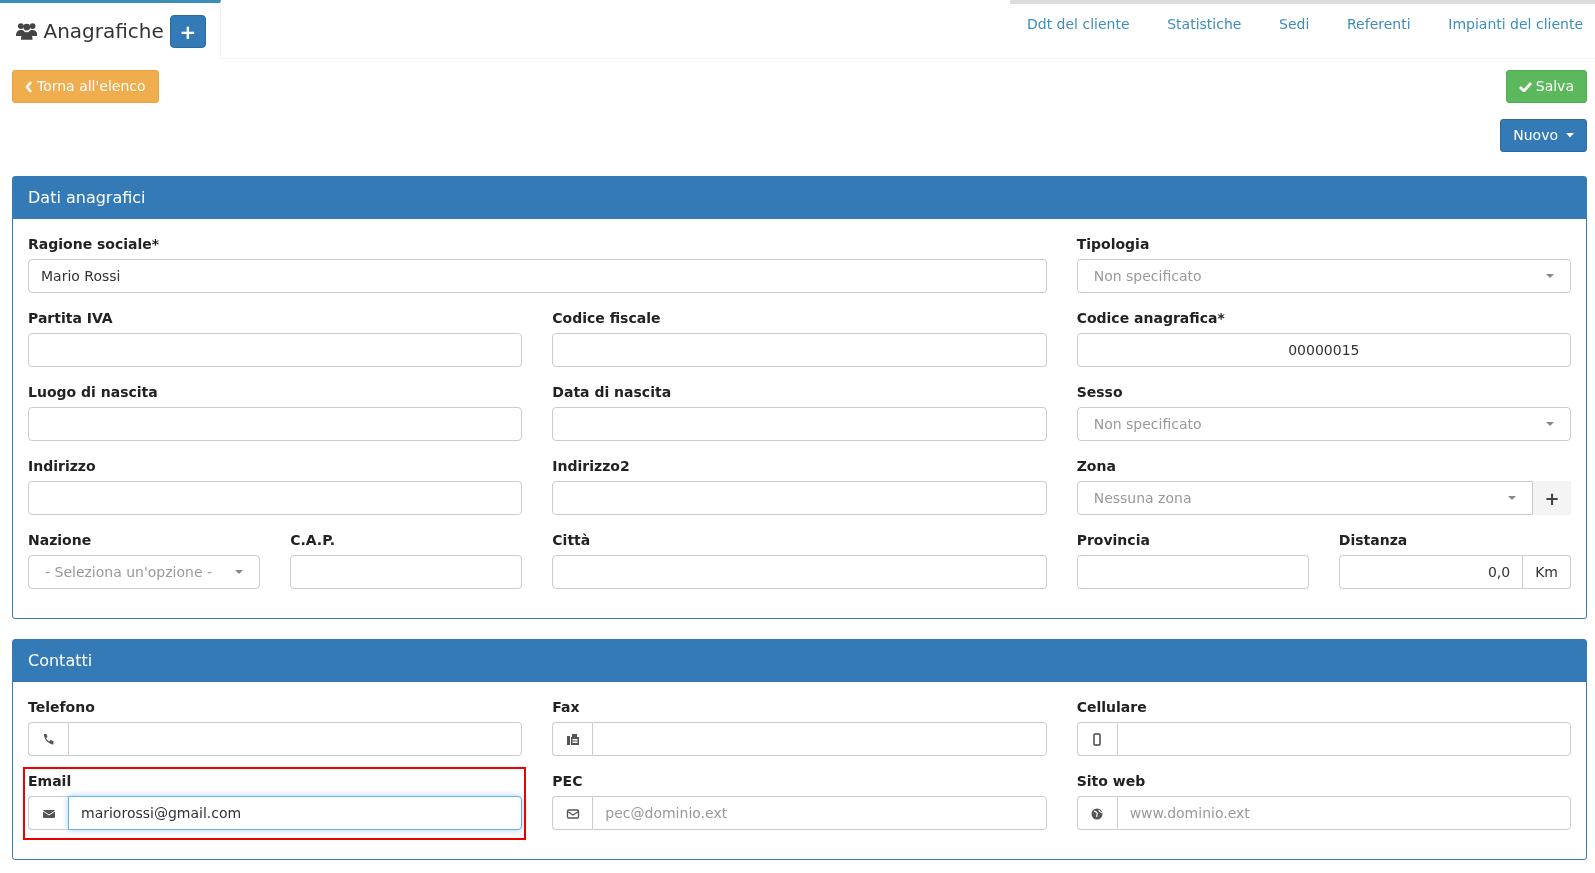 This screenshot has width=1595, height=873. Describe the element at coordinates (1431, 572) in the screenshot. I see `input-field: 0,0` at that location.